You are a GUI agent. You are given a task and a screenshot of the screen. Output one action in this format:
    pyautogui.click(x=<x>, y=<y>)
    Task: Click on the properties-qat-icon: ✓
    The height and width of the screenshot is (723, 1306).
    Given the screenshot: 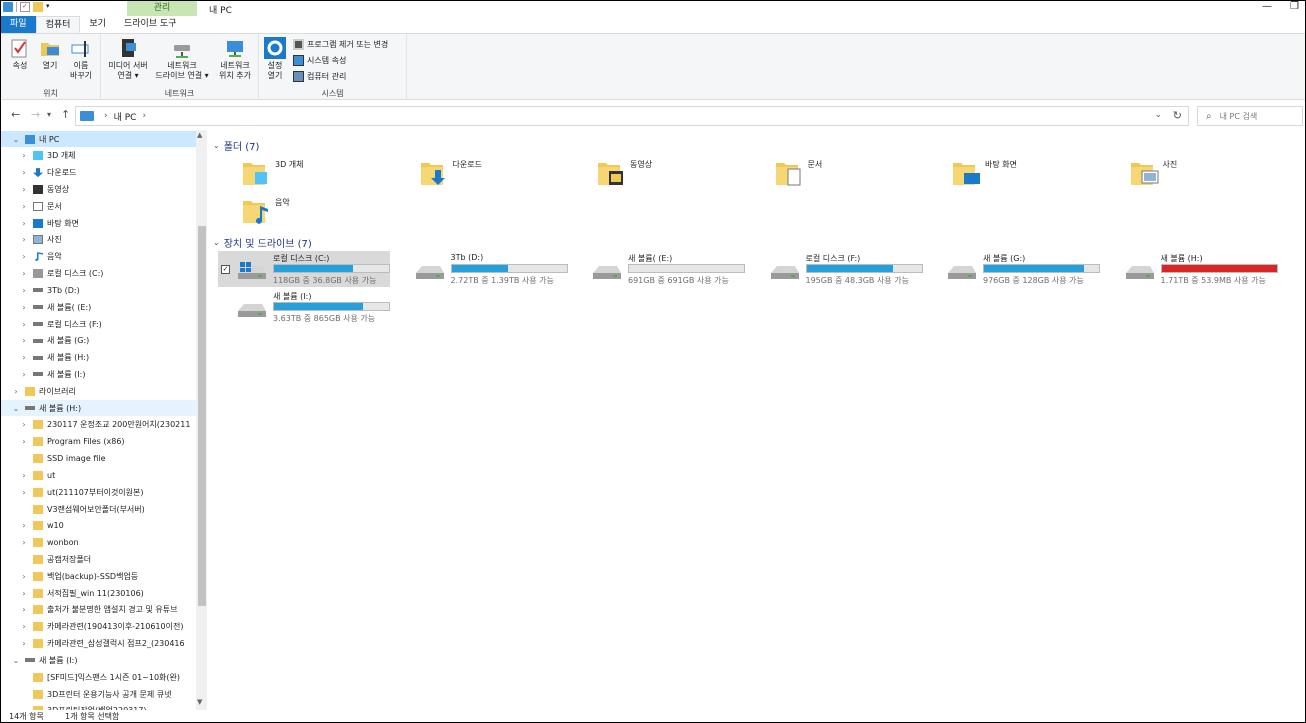 What is the action you would take?
    pyautogui.click(x=25, y=7)
    